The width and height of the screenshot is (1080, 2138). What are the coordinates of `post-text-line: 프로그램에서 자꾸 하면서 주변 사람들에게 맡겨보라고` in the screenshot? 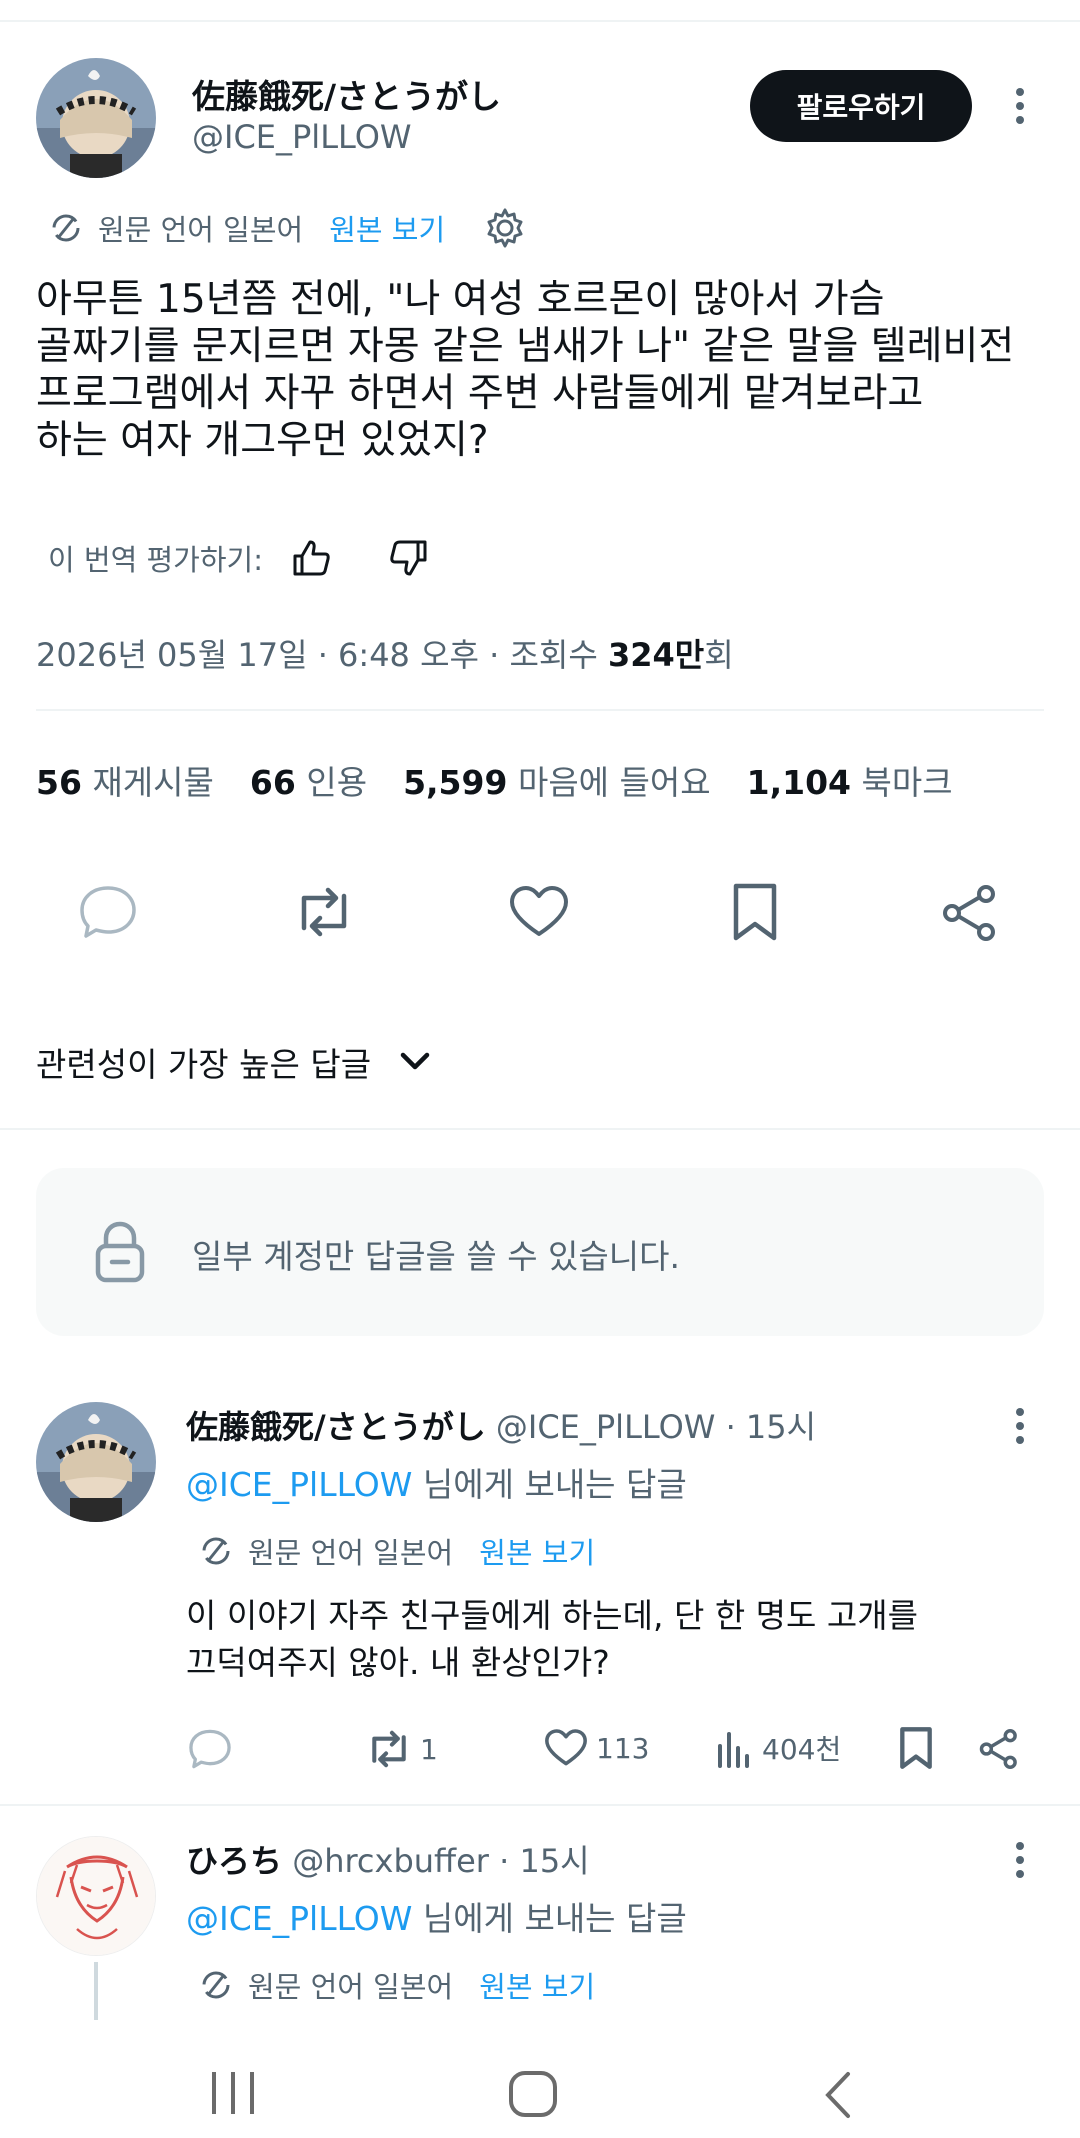 It's located at (480, 393).